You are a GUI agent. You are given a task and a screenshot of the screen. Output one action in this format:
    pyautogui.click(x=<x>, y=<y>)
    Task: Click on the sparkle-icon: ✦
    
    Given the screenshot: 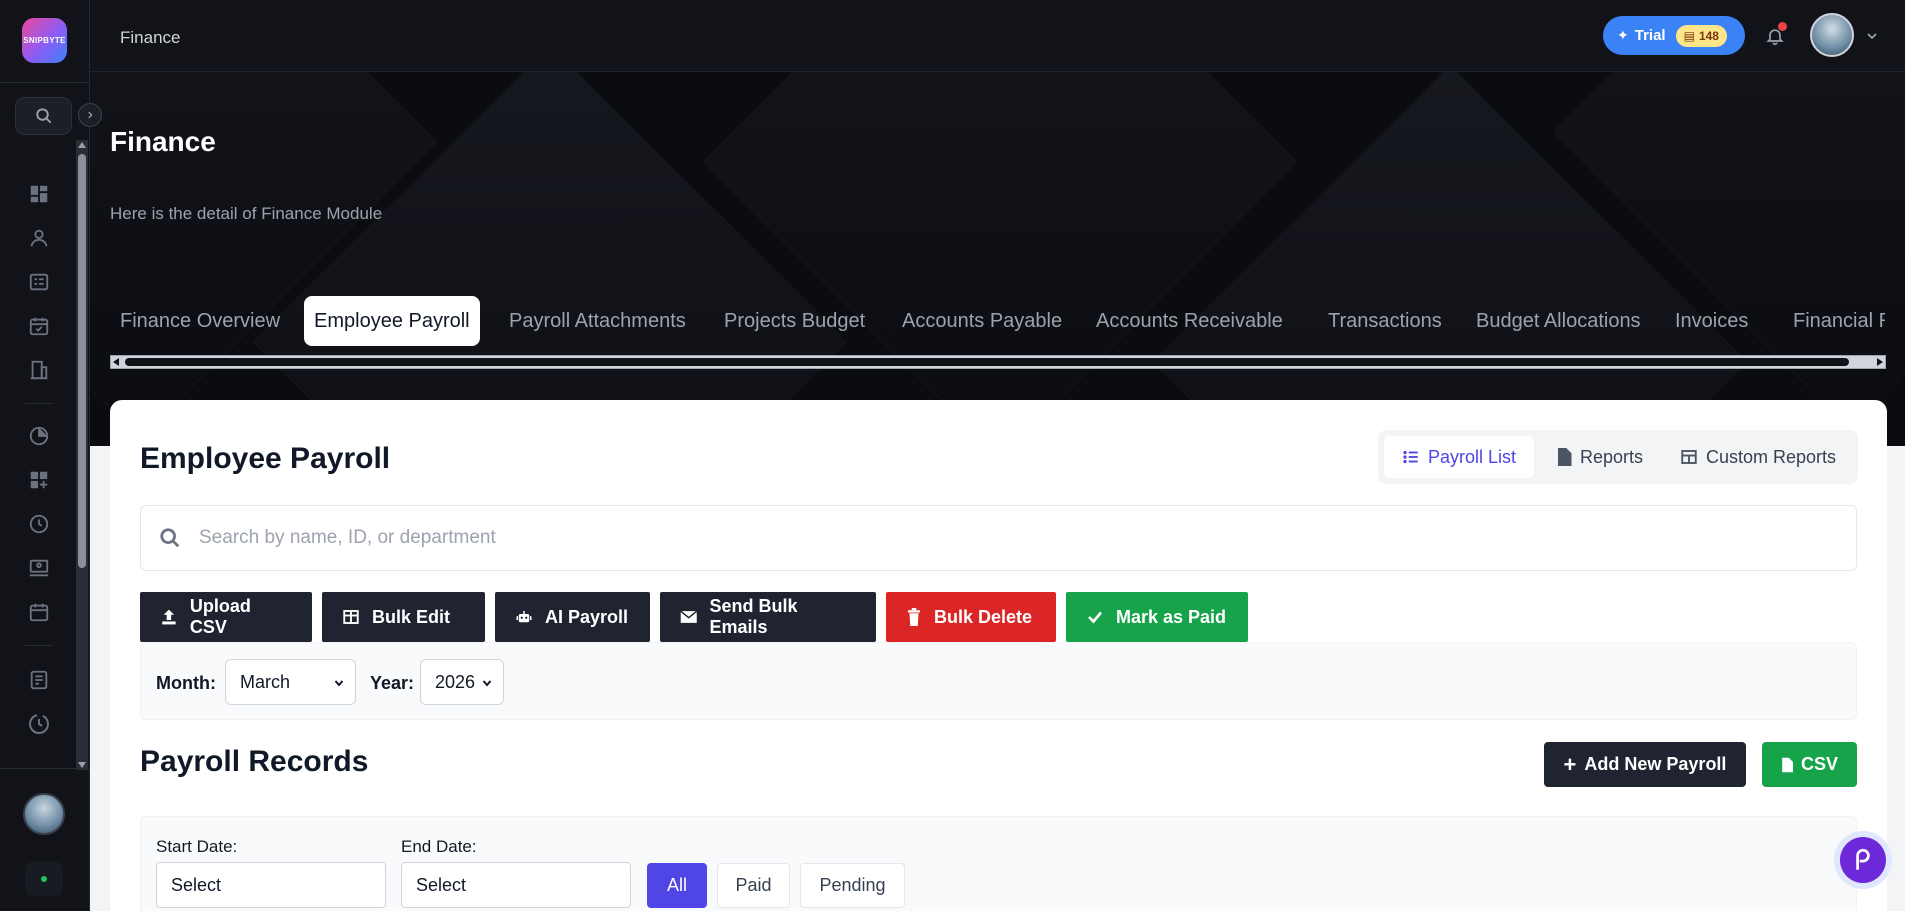 What is the action you would take?
    pyautogui.click(x=1623, y=35)
    